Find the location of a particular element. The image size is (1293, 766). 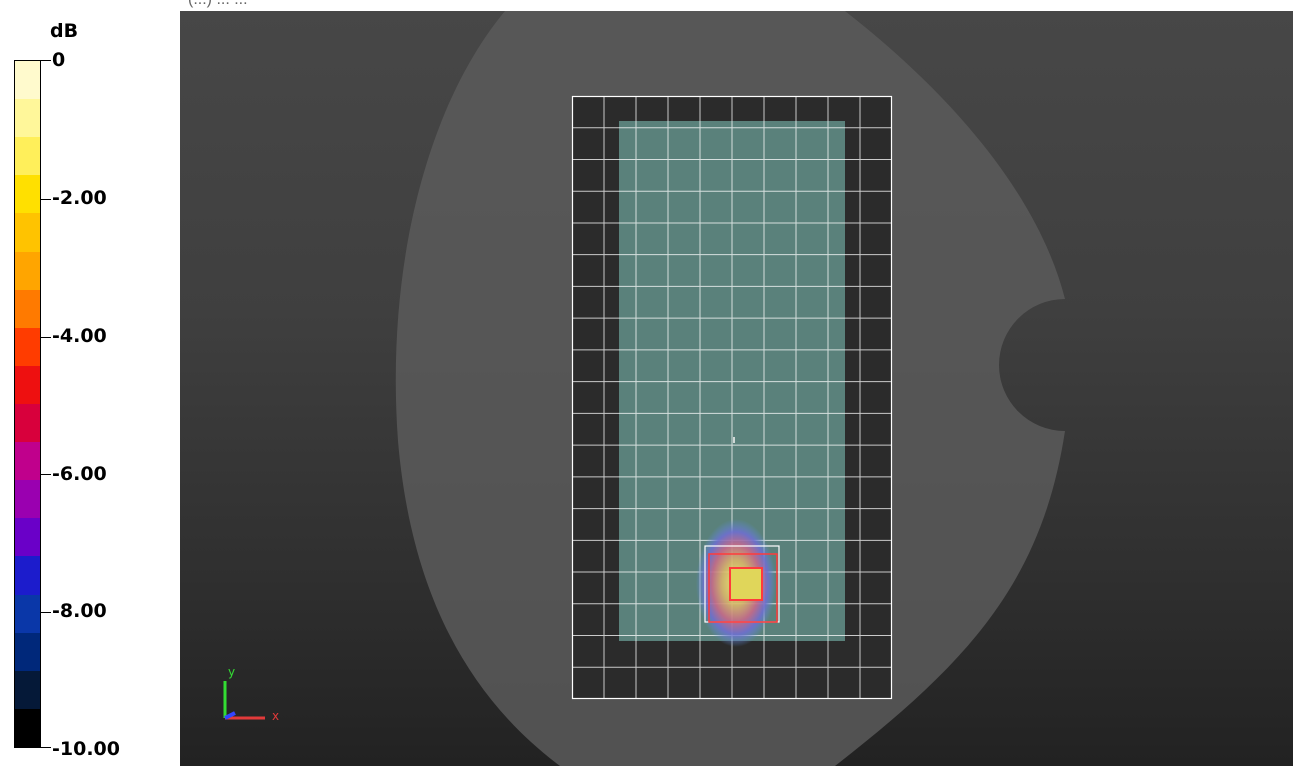

axis-triad is located at coordinates (244, 700).